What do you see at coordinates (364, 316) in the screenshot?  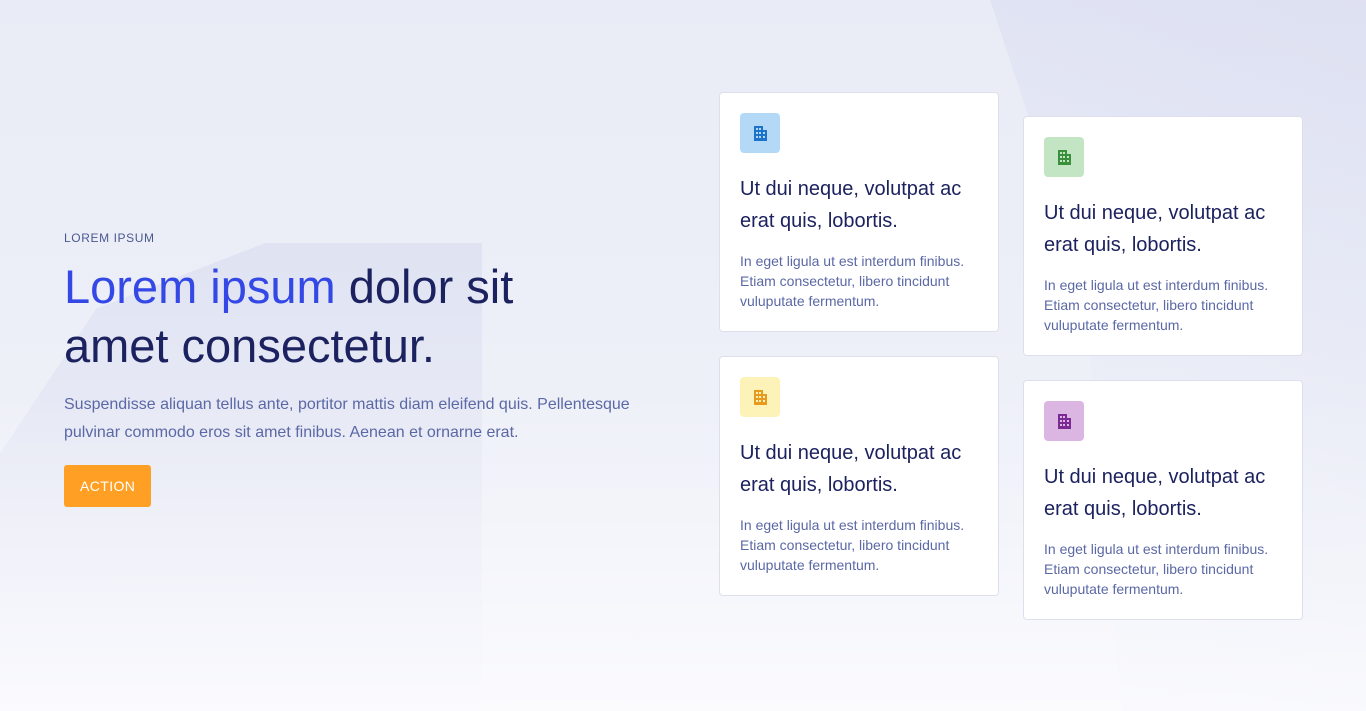 I see `hero-headline: Lorem ipsum dolor sit amet consectetur.` at bounding box center [364, 316].